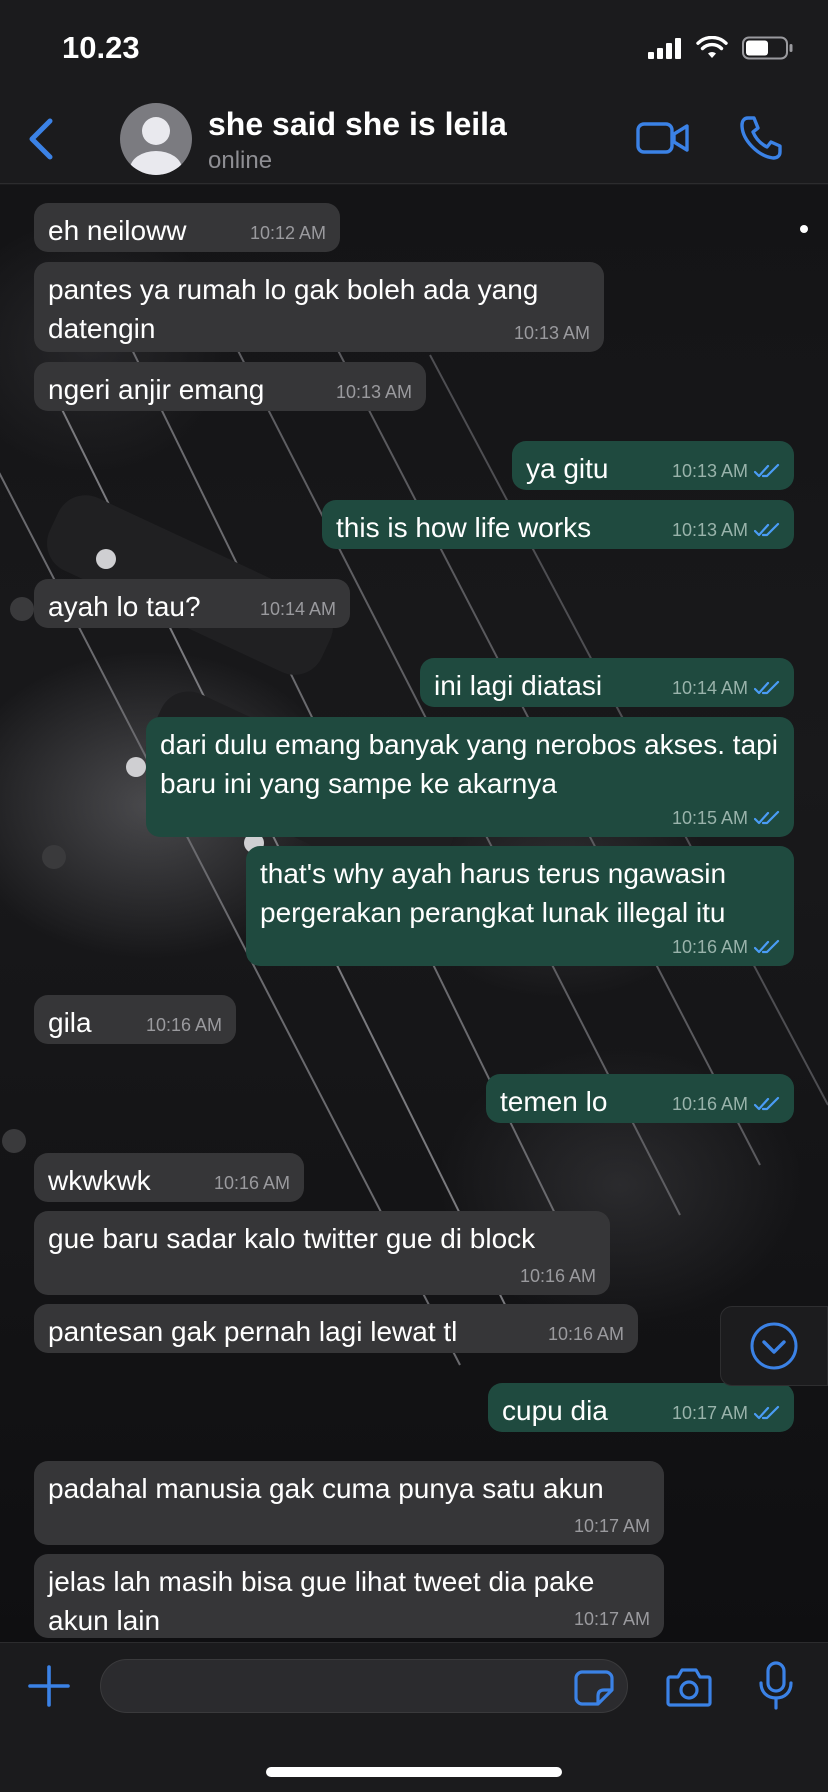  What do you see at coordinates (101, 47) in the screenshot?
I see `status-time: 10.23` at bounding box center [101, 47].